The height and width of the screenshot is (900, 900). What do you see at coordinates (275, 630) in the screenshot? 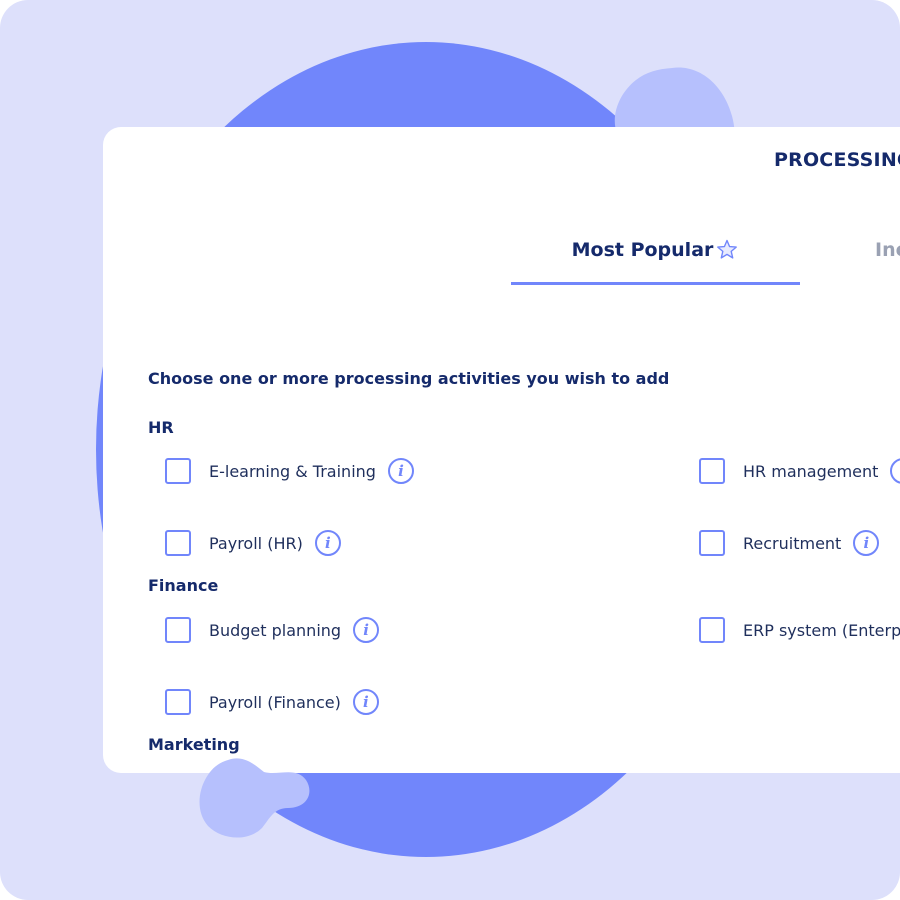
I see `option-label: Budget planning` at bounding box center [275, 630].